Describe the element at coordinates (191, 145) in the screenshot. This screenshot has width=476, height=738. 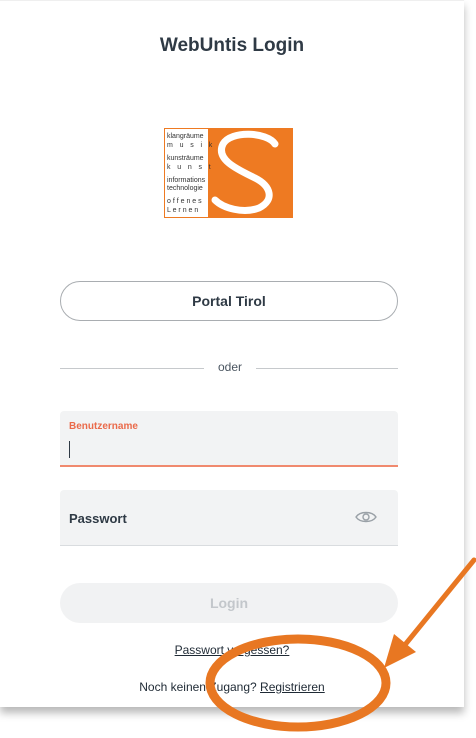
I see `logo-line: m u s i k` at that location.